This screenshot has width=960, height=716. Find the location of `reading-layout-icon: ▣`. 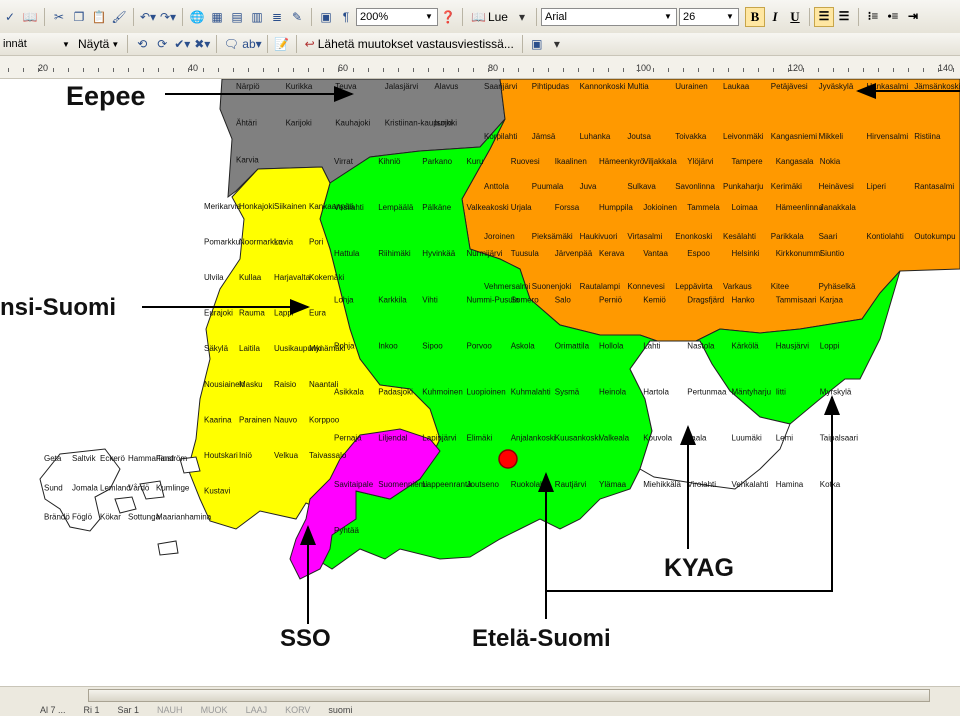

reading-layout-icon: ▣ is located at coordinates (537, 44).